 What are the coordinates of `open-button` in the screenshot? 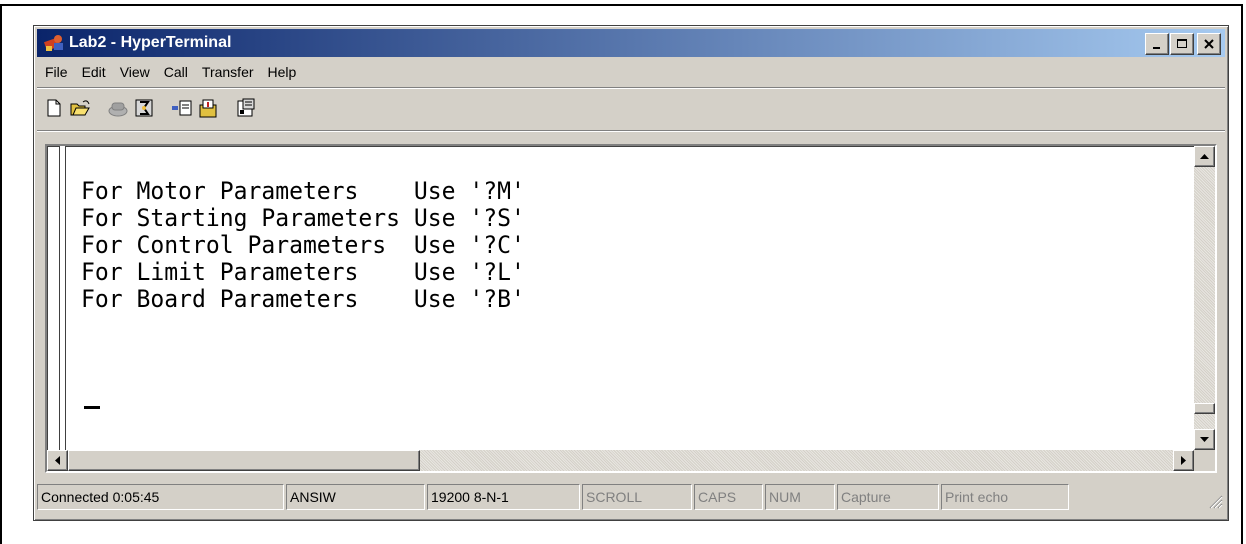 It's located at (80, 108).